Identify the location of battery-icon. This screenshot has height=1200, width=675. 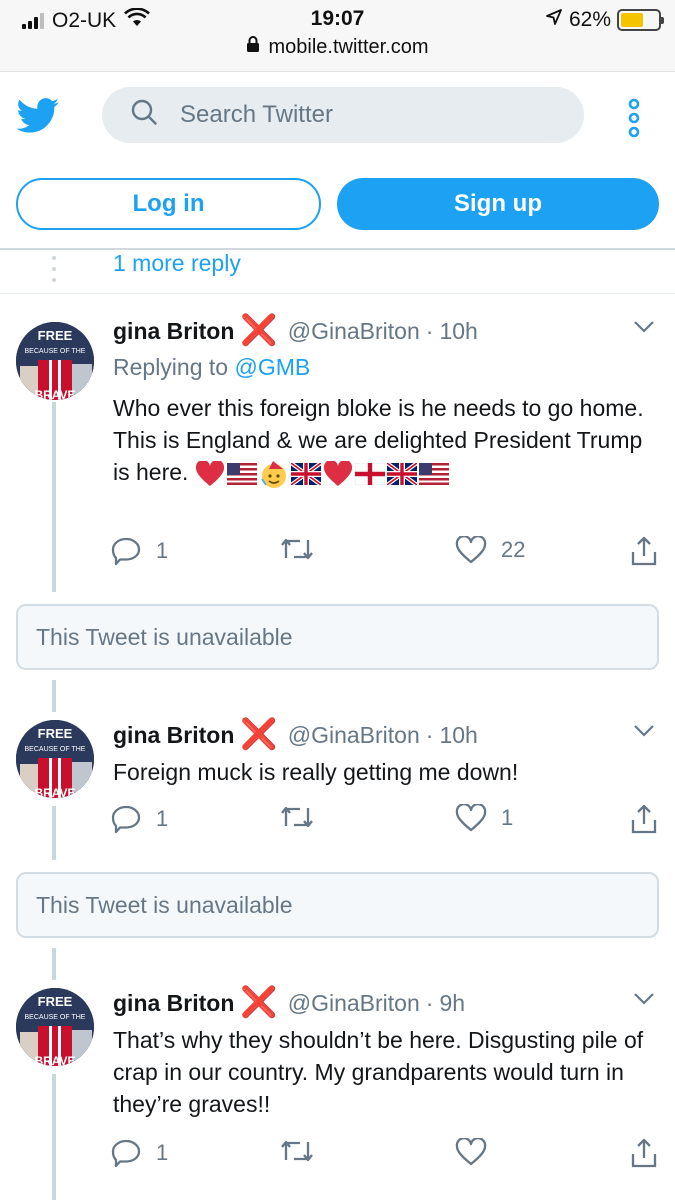
(640, 20).